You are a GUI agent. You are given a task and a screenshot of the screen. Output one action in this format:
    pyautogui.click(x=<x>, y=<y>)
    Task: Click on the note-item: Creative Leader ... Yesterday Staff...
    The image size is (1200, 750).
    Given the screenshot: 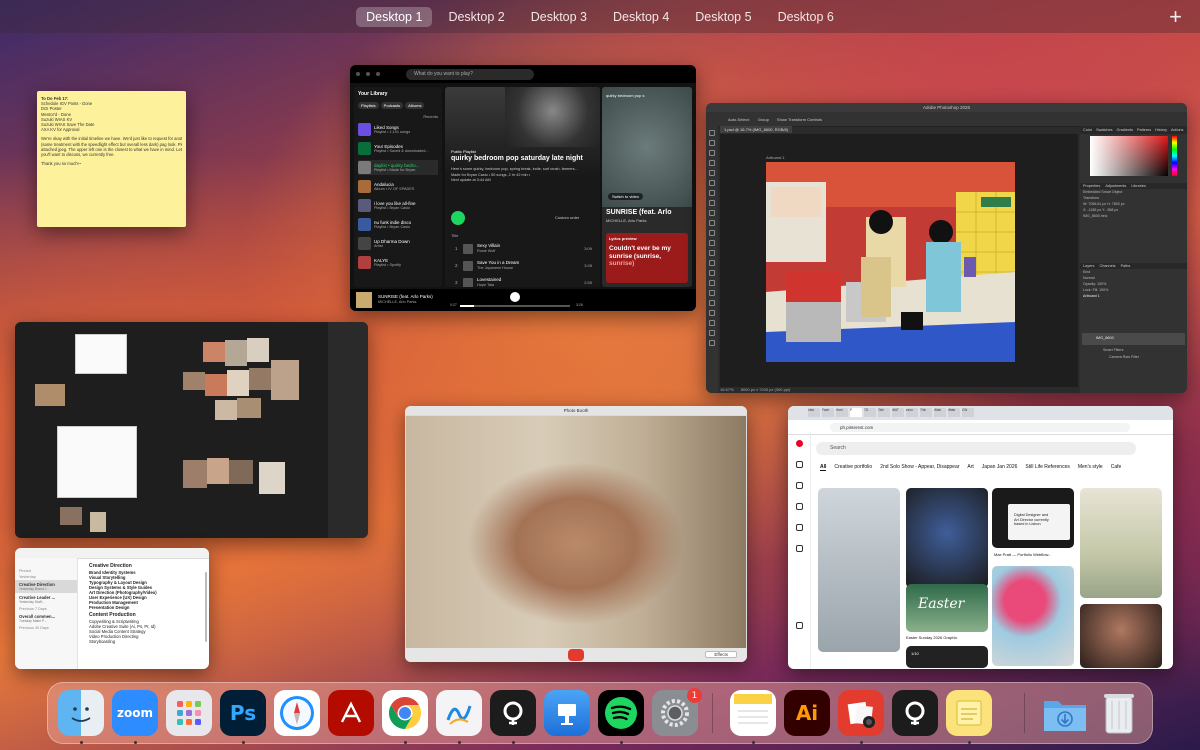 What is the action you would take?
    pyautogui.click(x=46, y=599)
    